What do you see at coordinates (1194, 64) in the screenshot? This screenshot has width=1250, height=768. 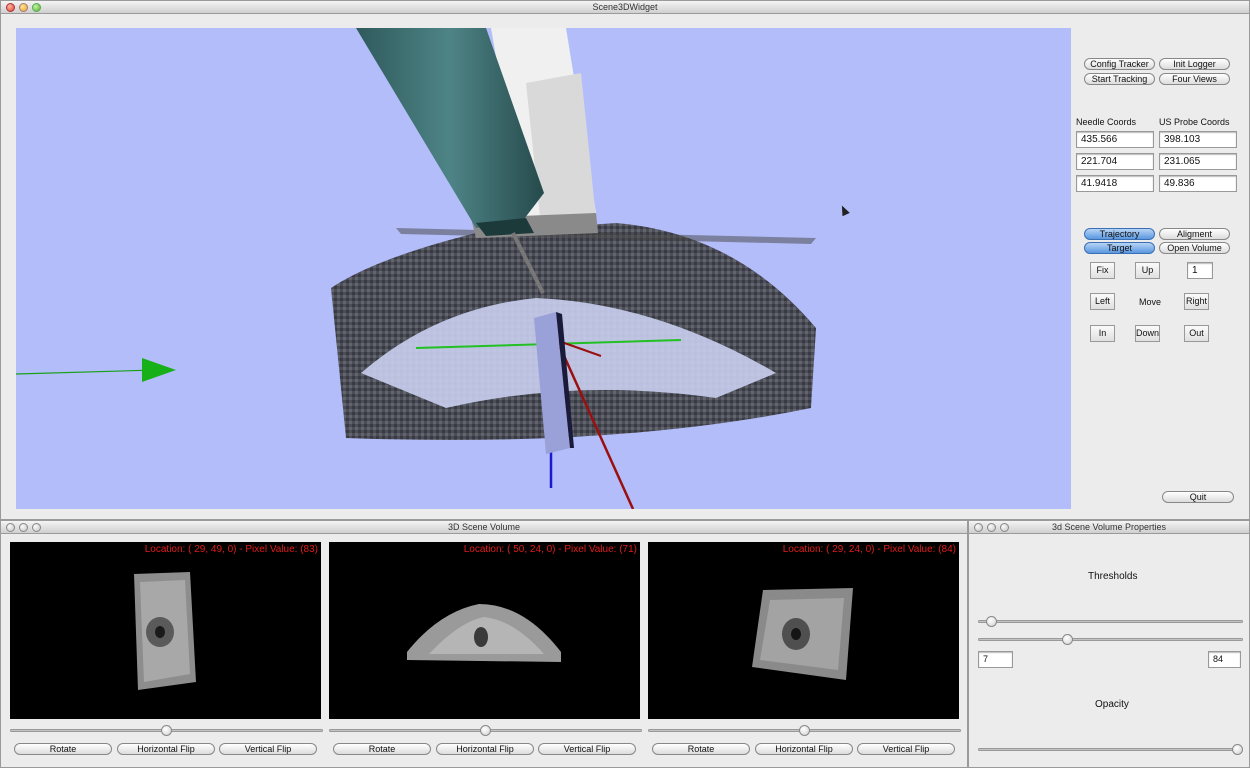 I see `init-logger-button: Init Logger` at bounding box center [1194, 64].